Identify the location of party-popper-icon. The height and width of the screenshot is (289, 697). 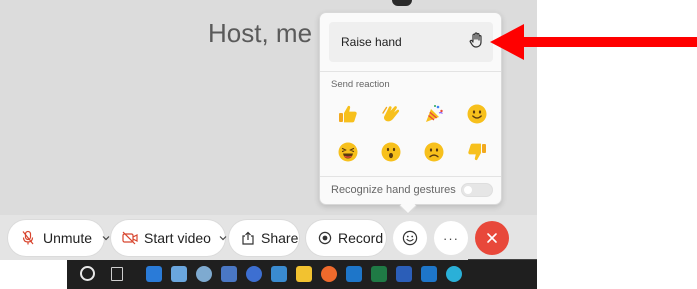
(434, 113).